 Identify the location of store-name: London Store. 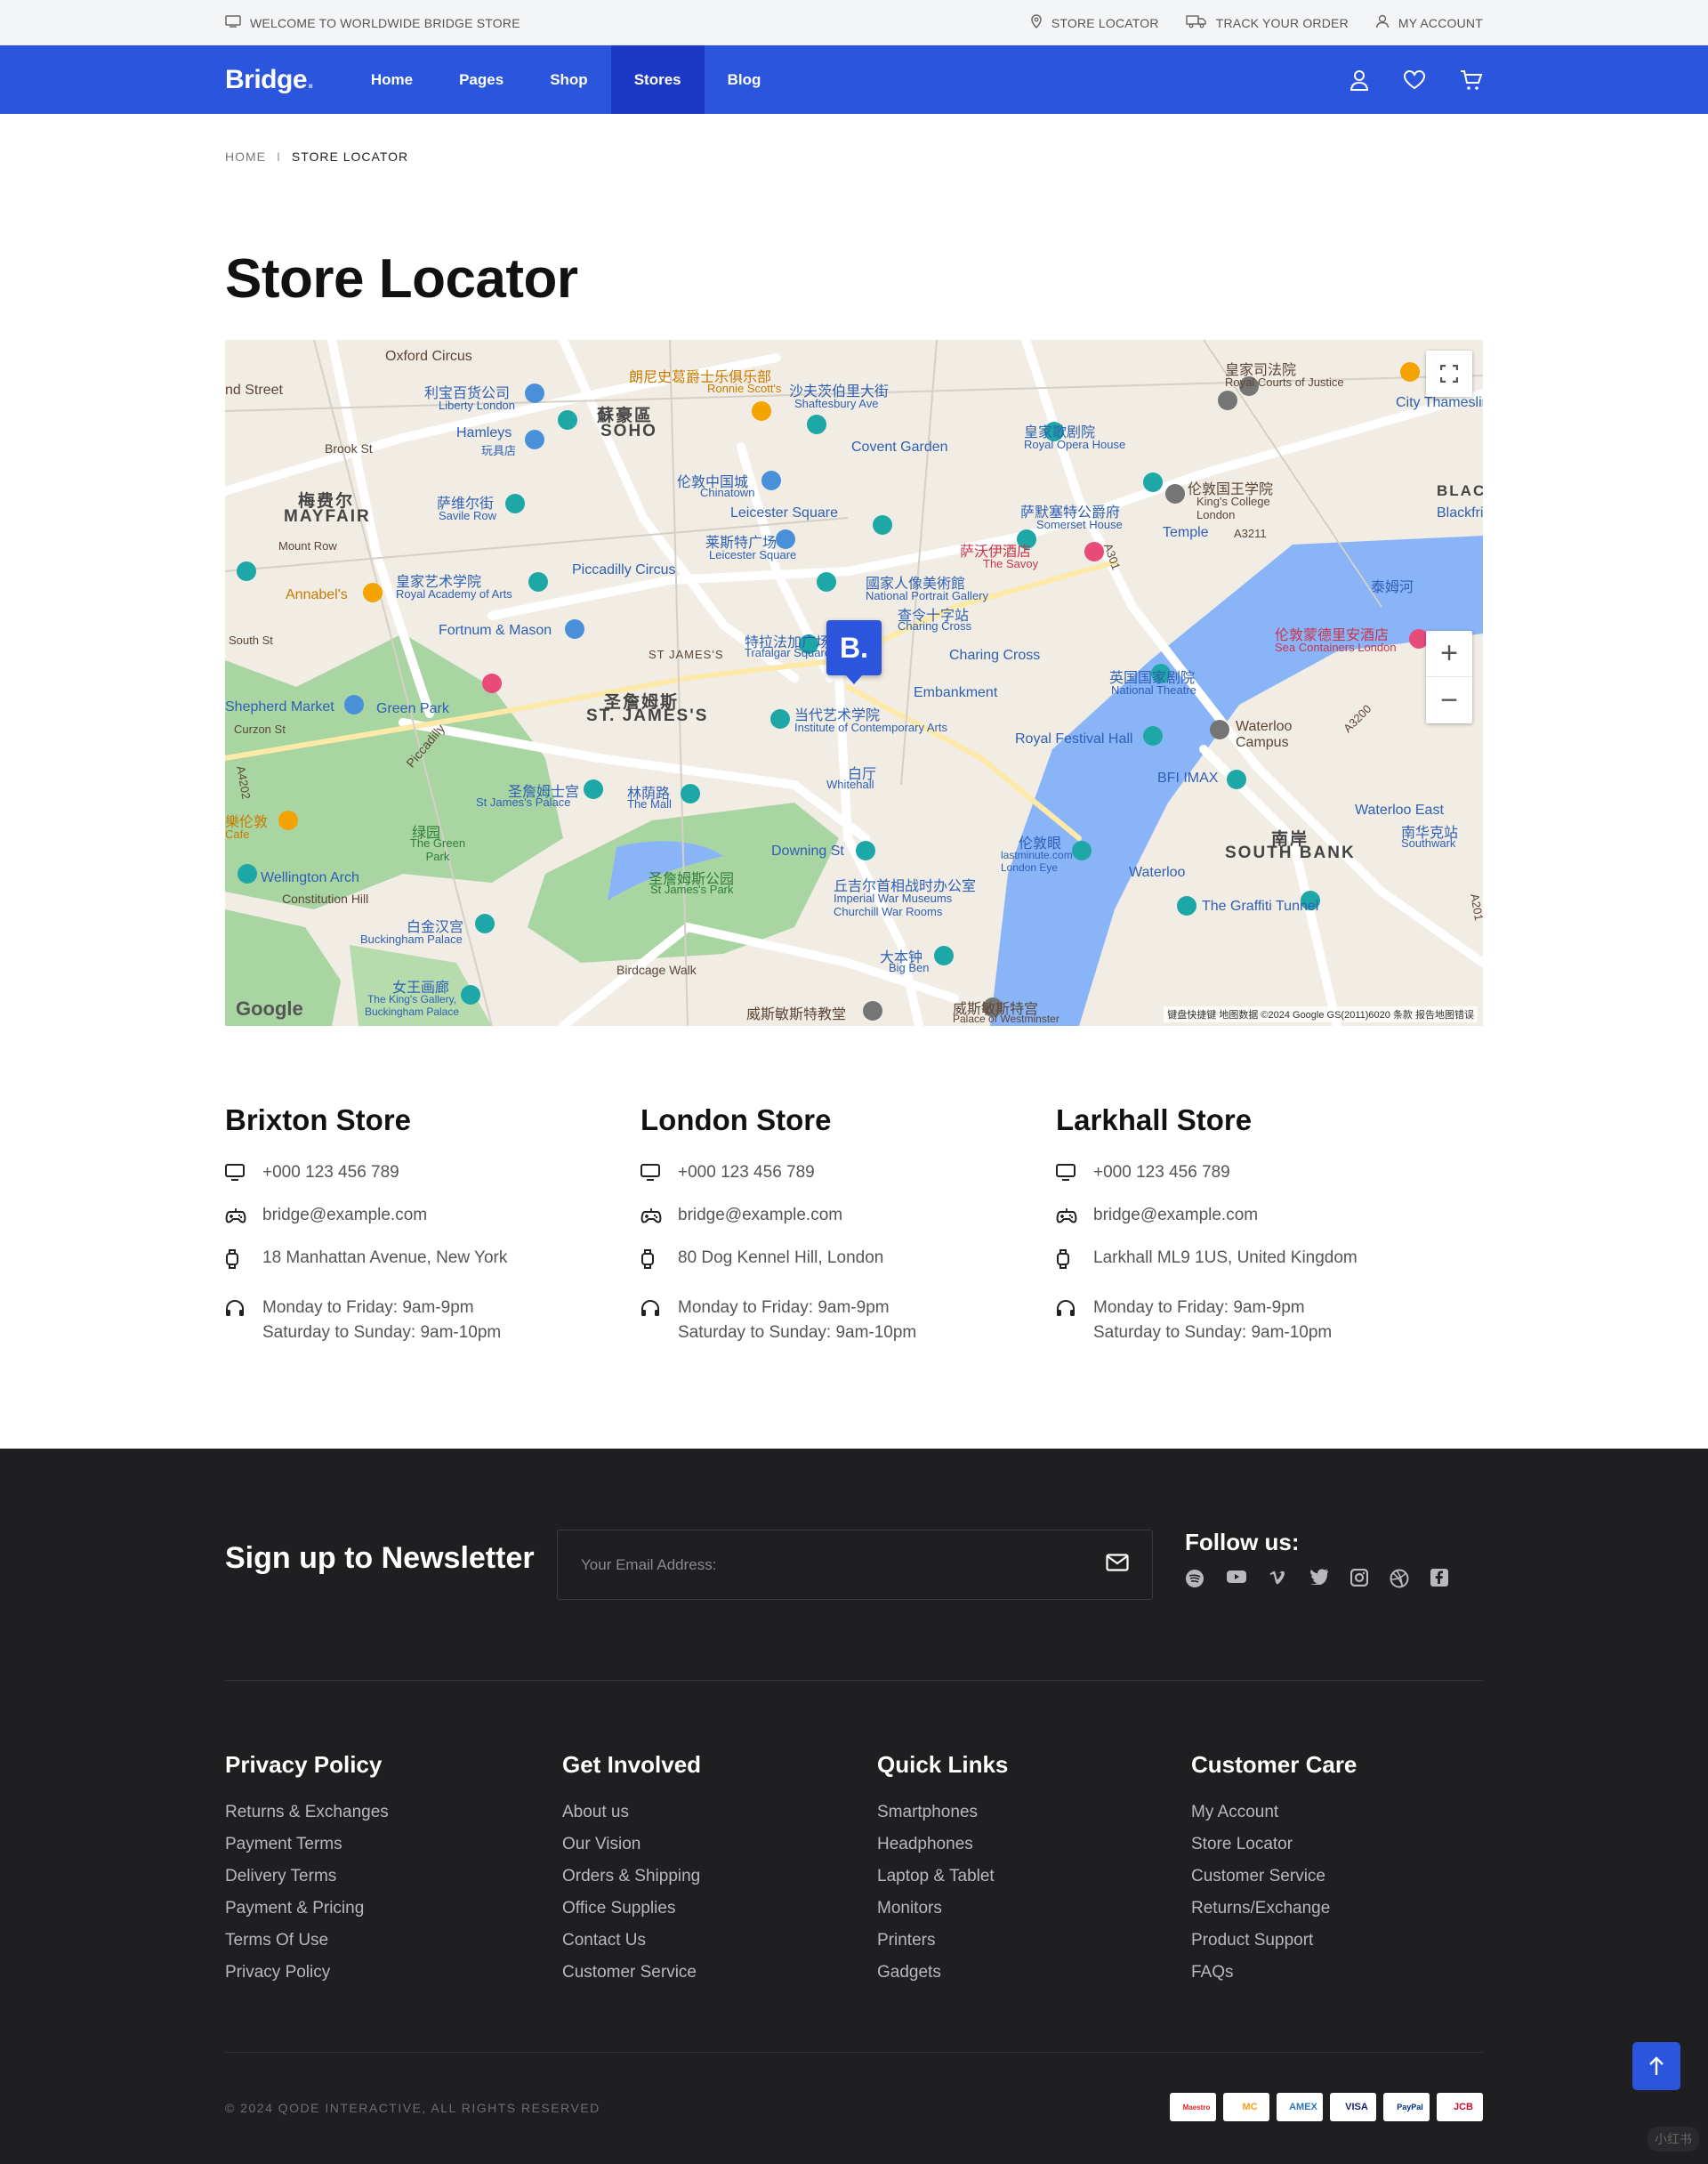
(736, 1119).